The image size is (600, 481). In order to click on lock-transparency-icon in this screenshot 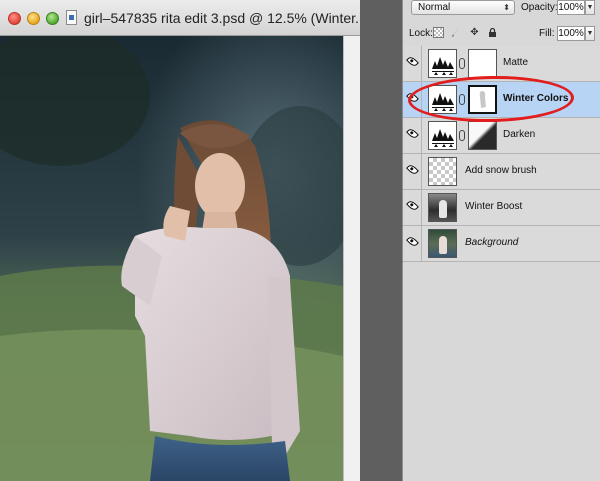, I will do `click(438, 32)`.